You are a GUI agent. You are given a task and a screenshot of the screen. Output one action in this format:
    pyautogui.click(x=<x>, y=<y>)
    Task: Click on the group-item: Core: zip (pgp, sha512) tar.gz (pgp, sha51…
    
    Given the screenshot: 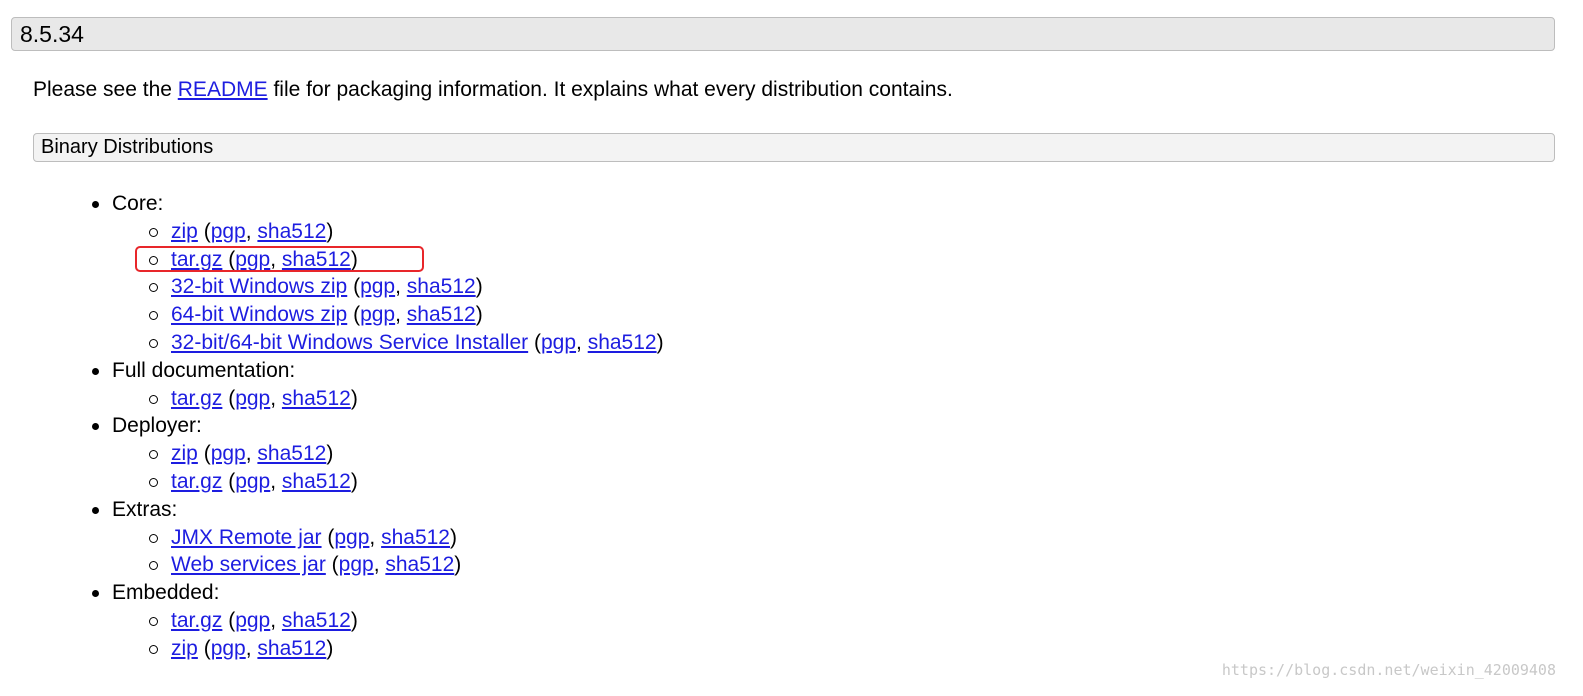 What is the action you would take?
    pyautogui.click(x=378, y=273)
    